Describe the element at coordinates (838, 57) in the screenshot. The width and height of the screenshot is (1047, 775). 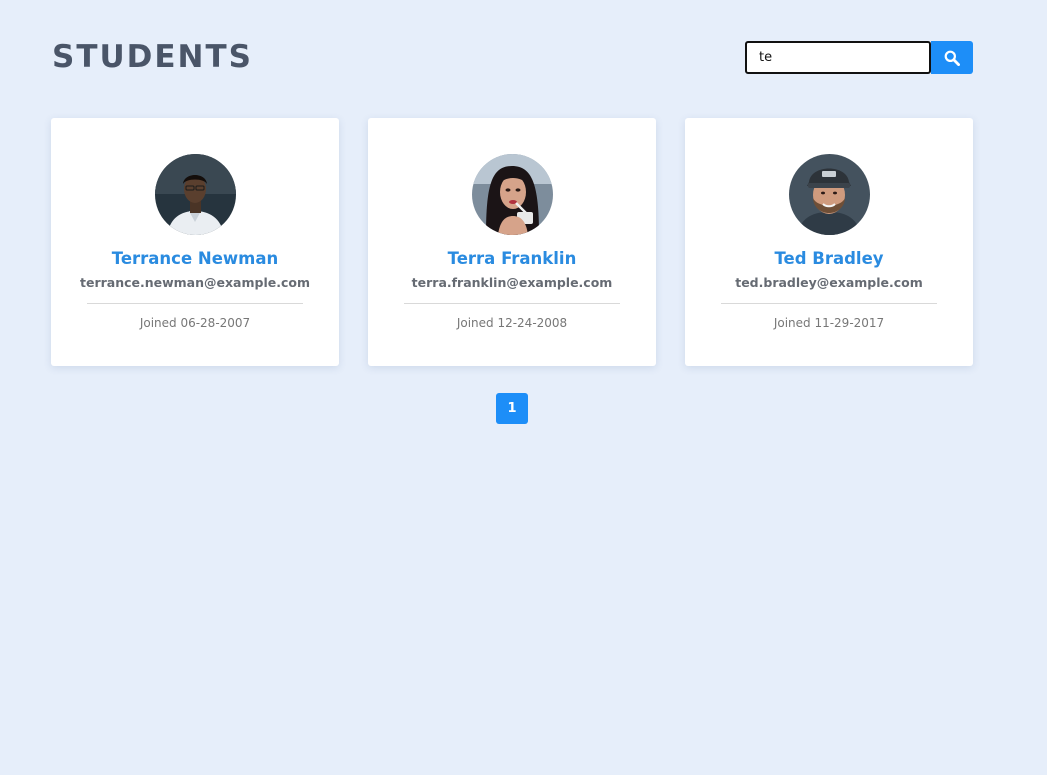
I see `search-input` at that location.